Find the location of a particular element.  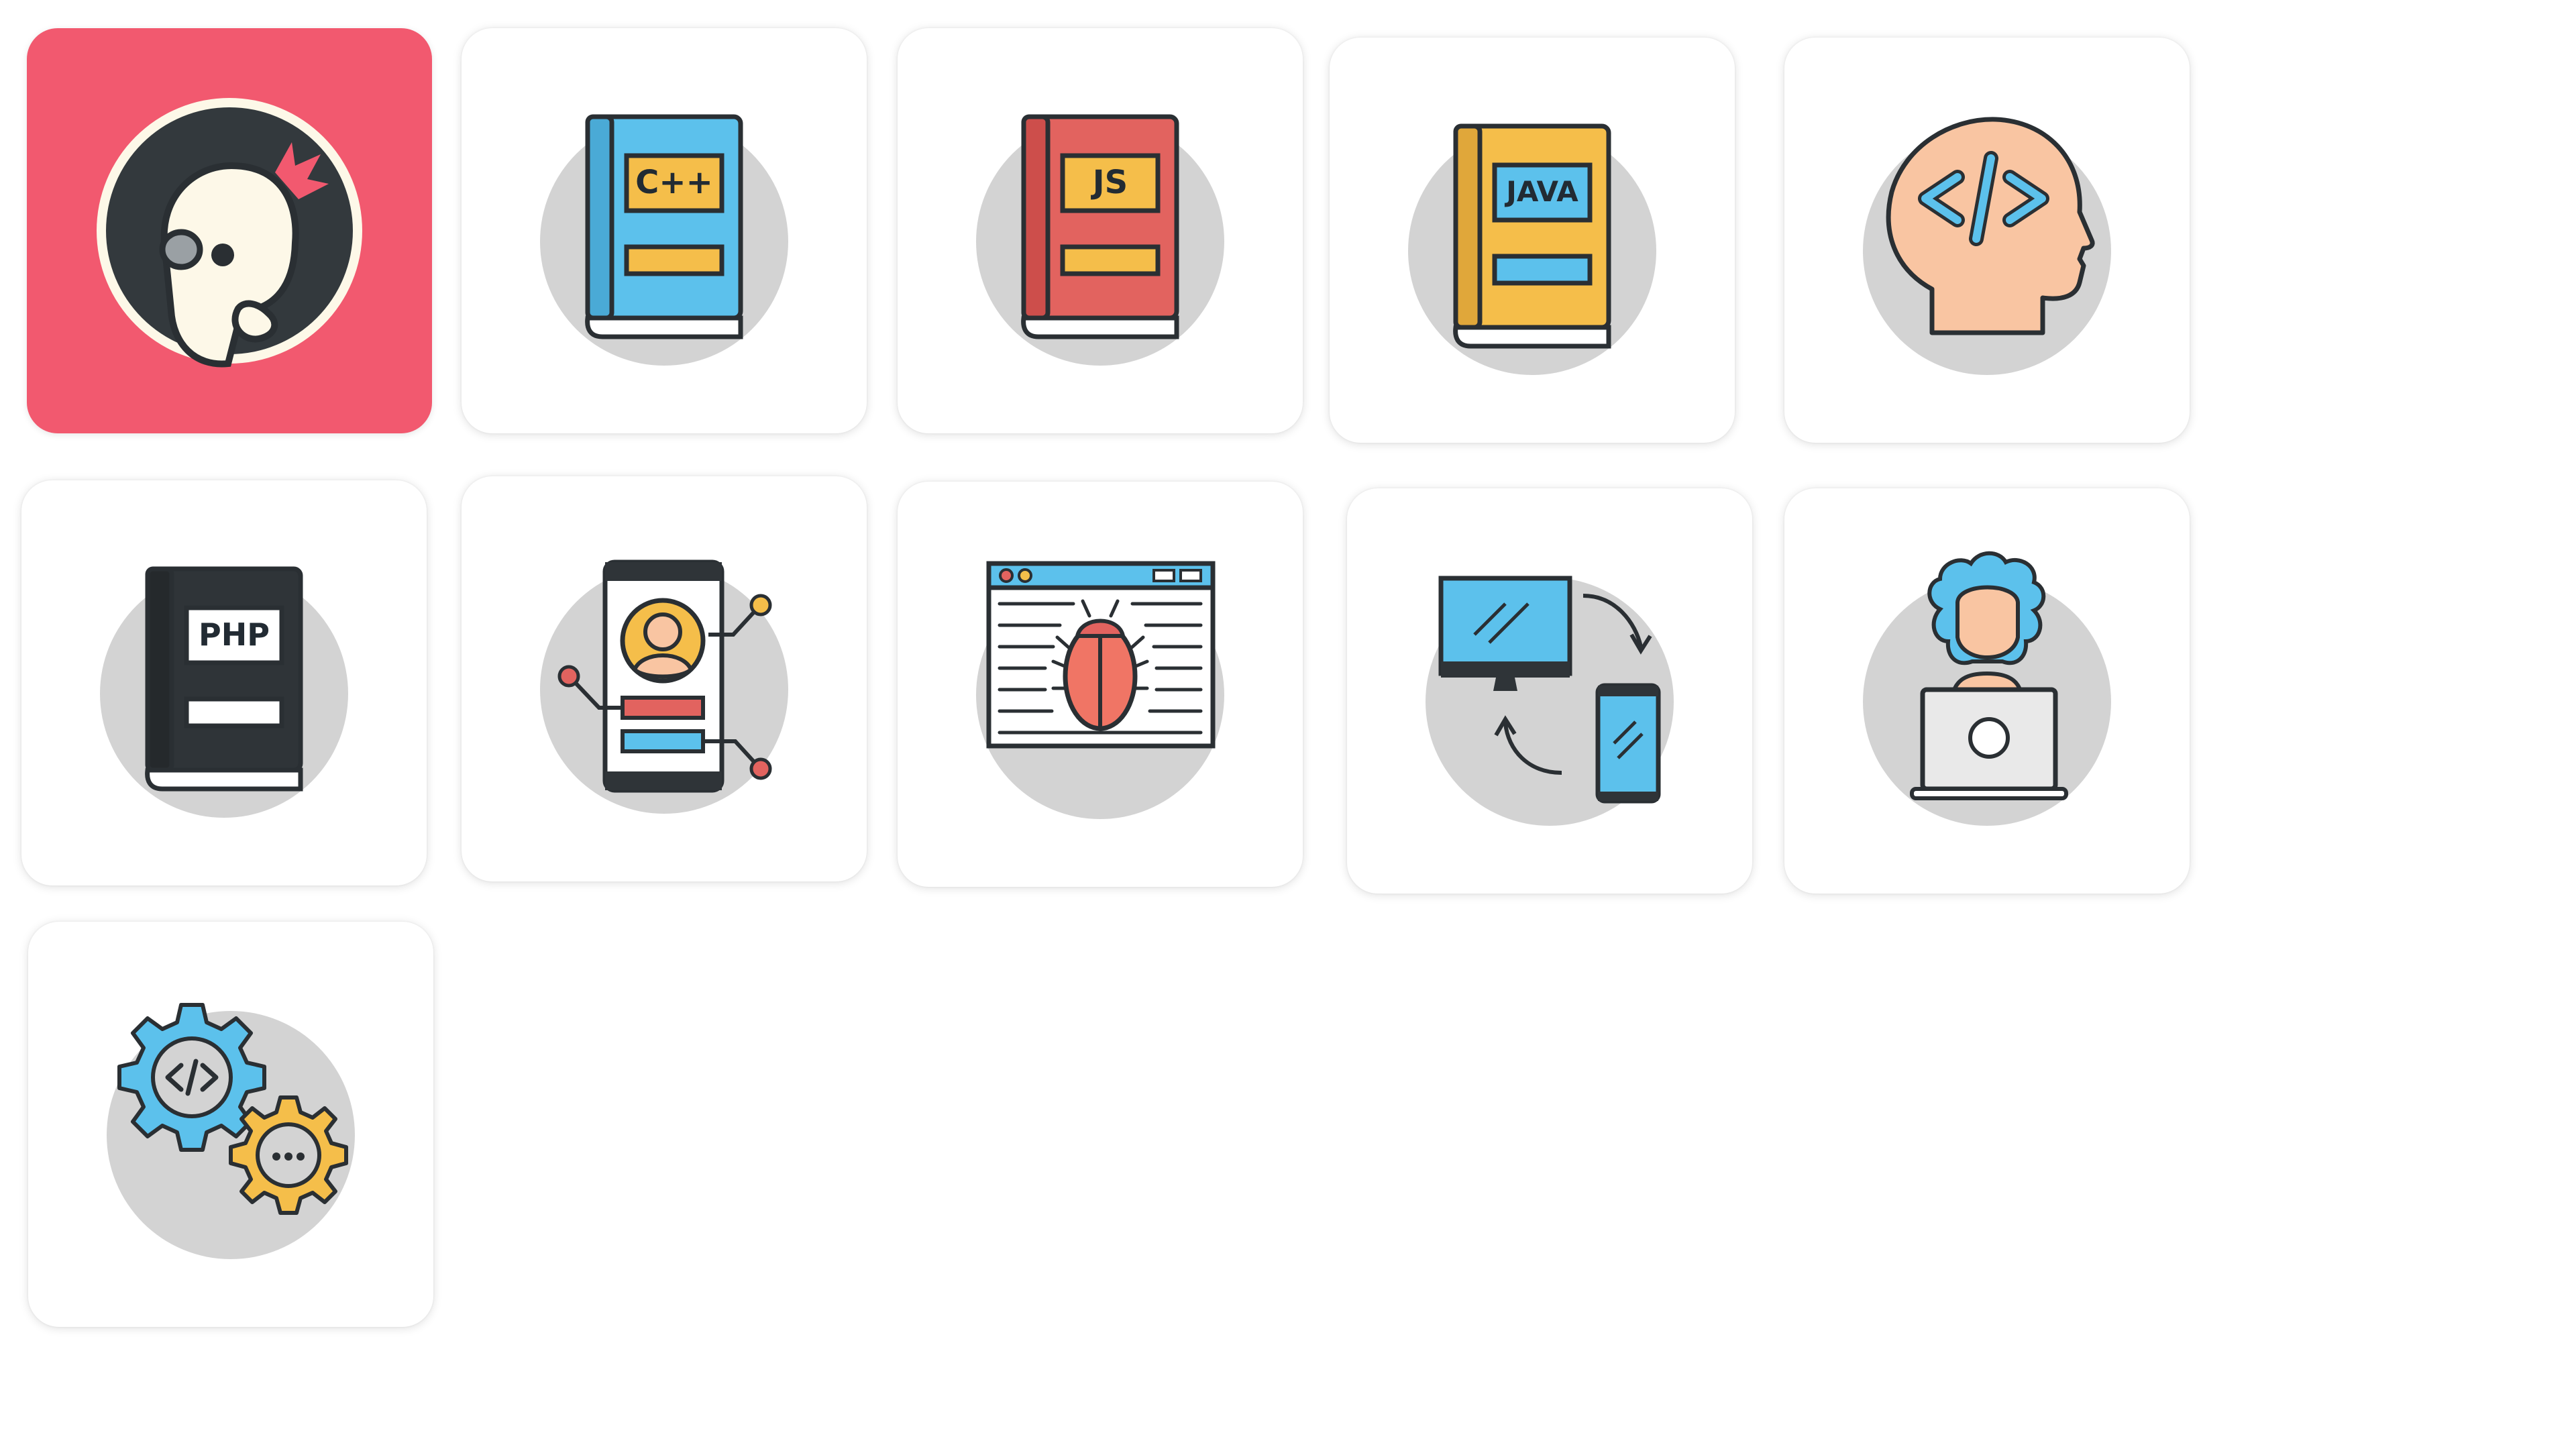

js-book-tile: JS is located at coordinates (1100, 230).